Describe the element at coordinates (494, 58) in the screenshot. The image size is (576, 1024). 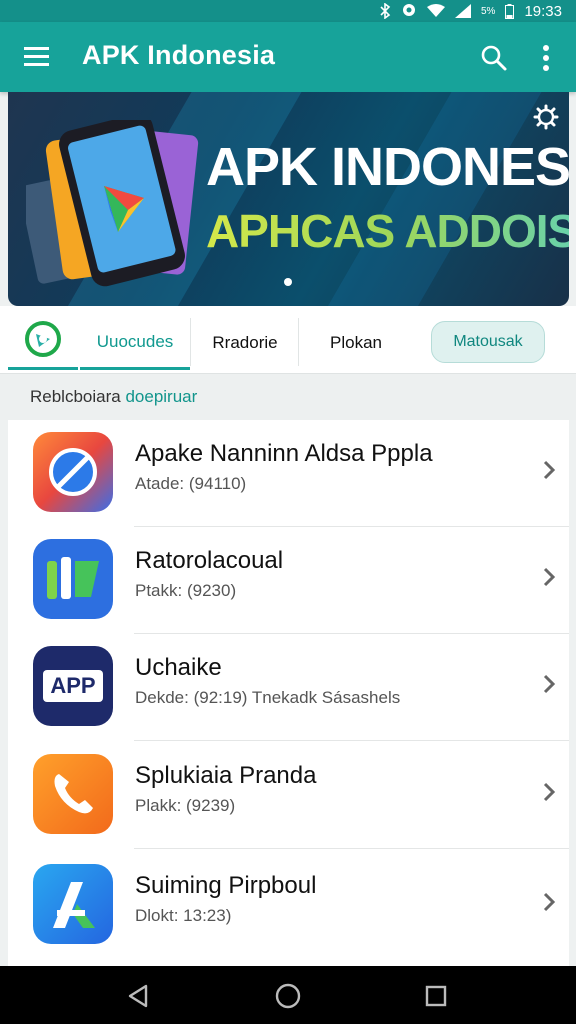
I see `search-icon` at that location.